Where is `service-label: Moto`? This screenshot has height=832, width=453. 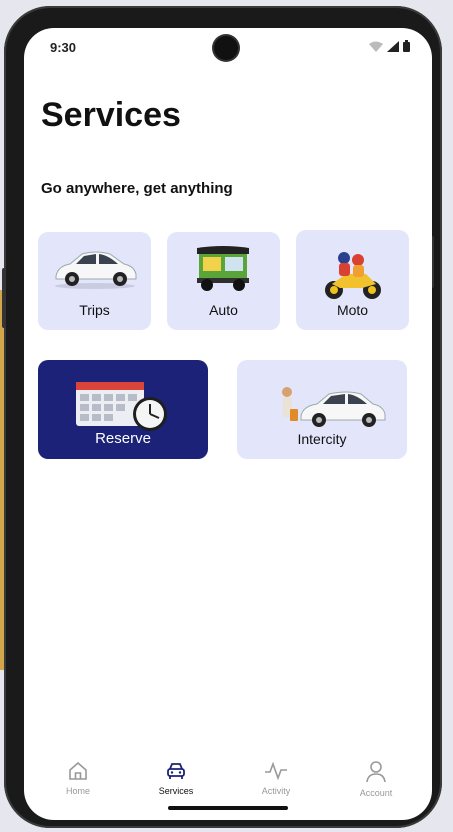
service-label: Moto is located at coordinates (352, 310).